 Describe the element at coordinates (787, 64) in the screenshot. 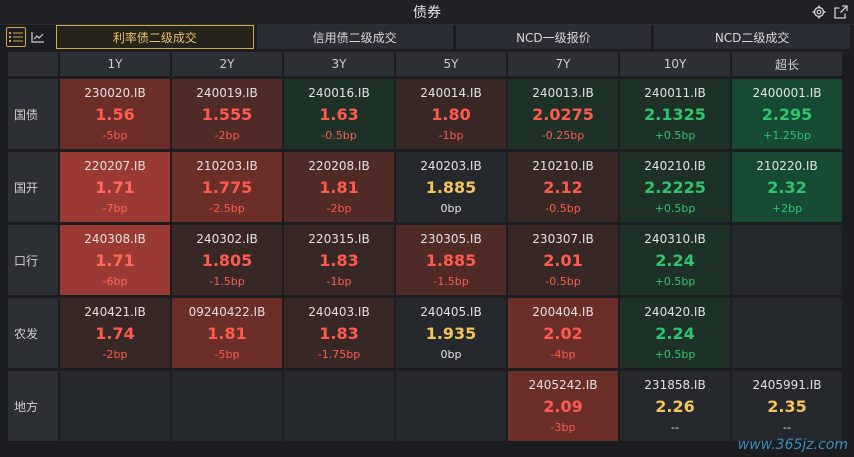

I see `column-header: 超长` at that location.